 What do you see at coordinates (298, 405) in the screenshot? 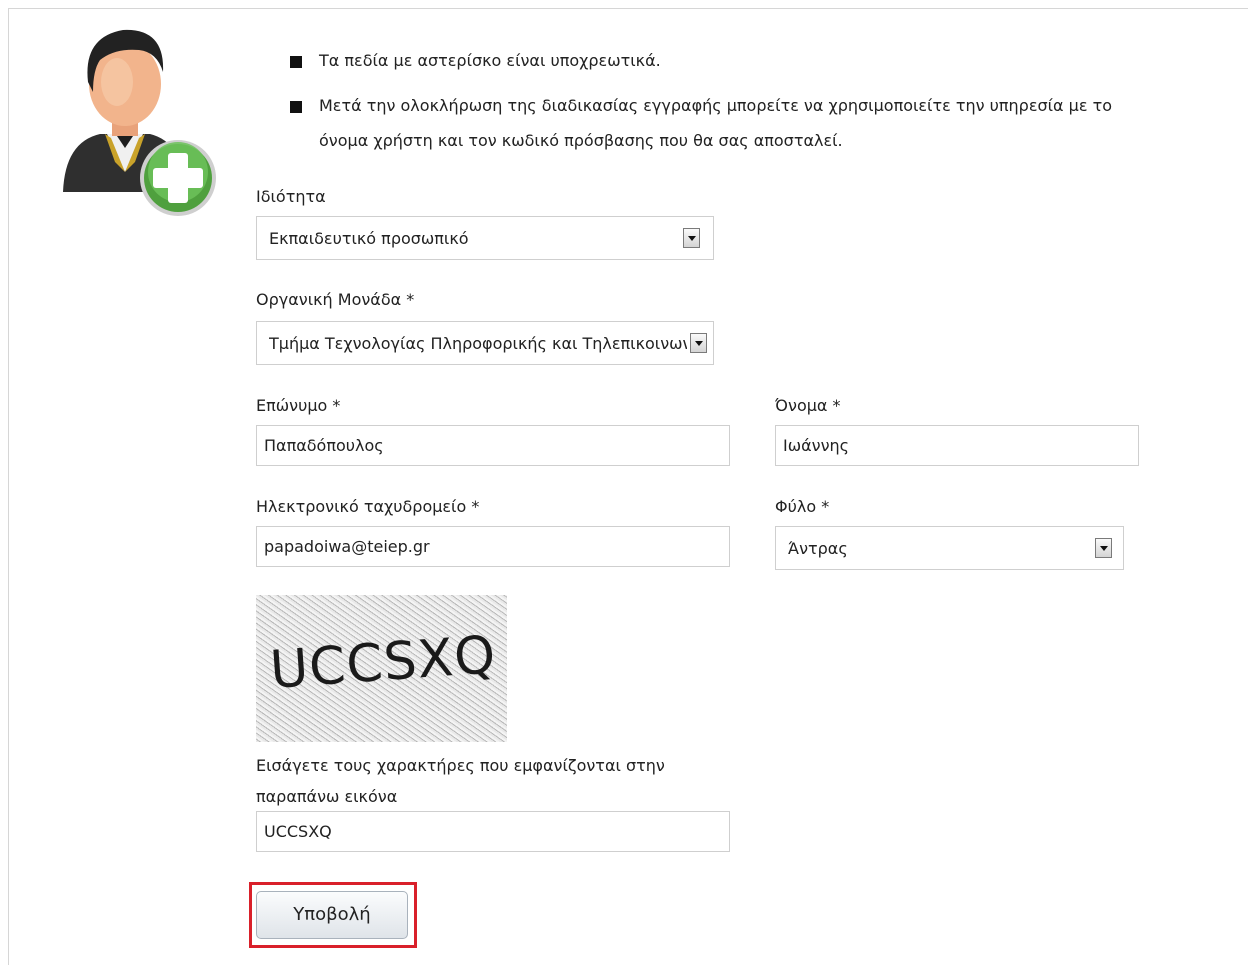
I see `surname-label: Επώνυμο *` at bounding box center [298, 405].